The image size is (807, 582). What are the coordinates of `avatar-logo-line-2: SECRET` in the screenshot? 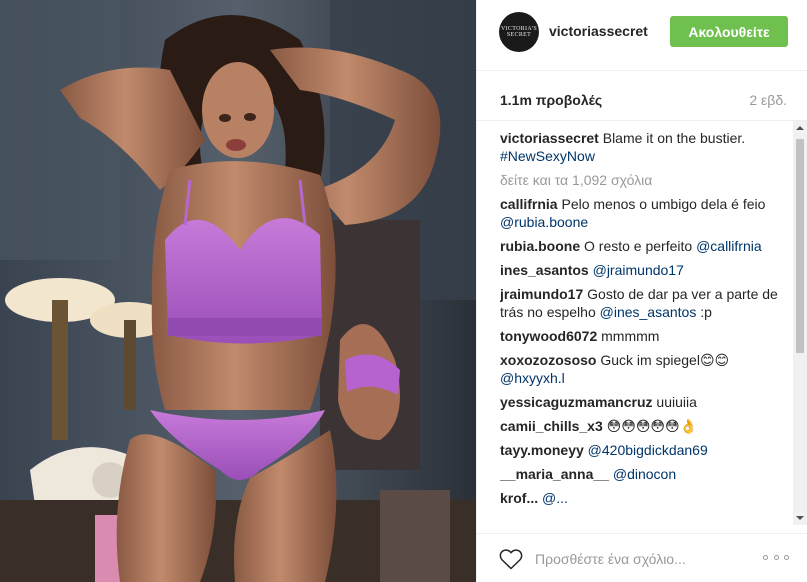 It's located at (519, 35).